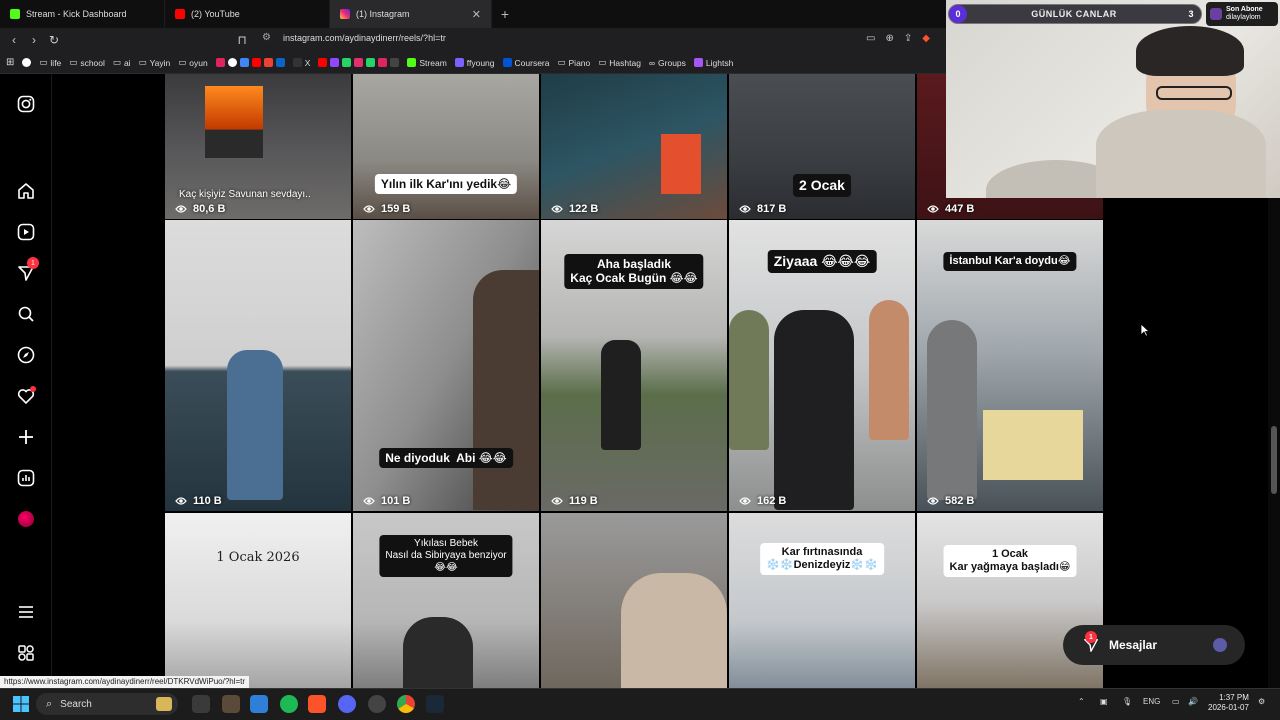  I want to click on bookmark-stream: Stream, so click(427, 63).